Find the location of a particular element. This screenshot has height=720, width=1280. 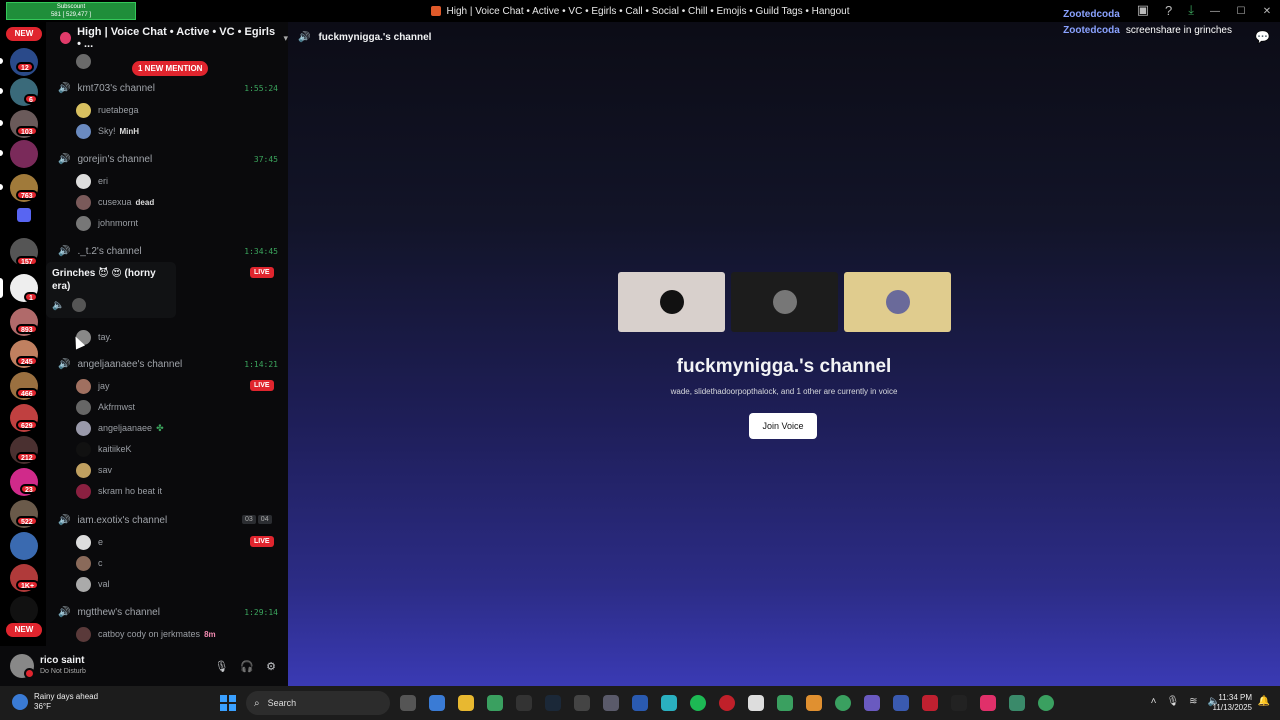

copilot-icon is located at coordinates (437, 703).